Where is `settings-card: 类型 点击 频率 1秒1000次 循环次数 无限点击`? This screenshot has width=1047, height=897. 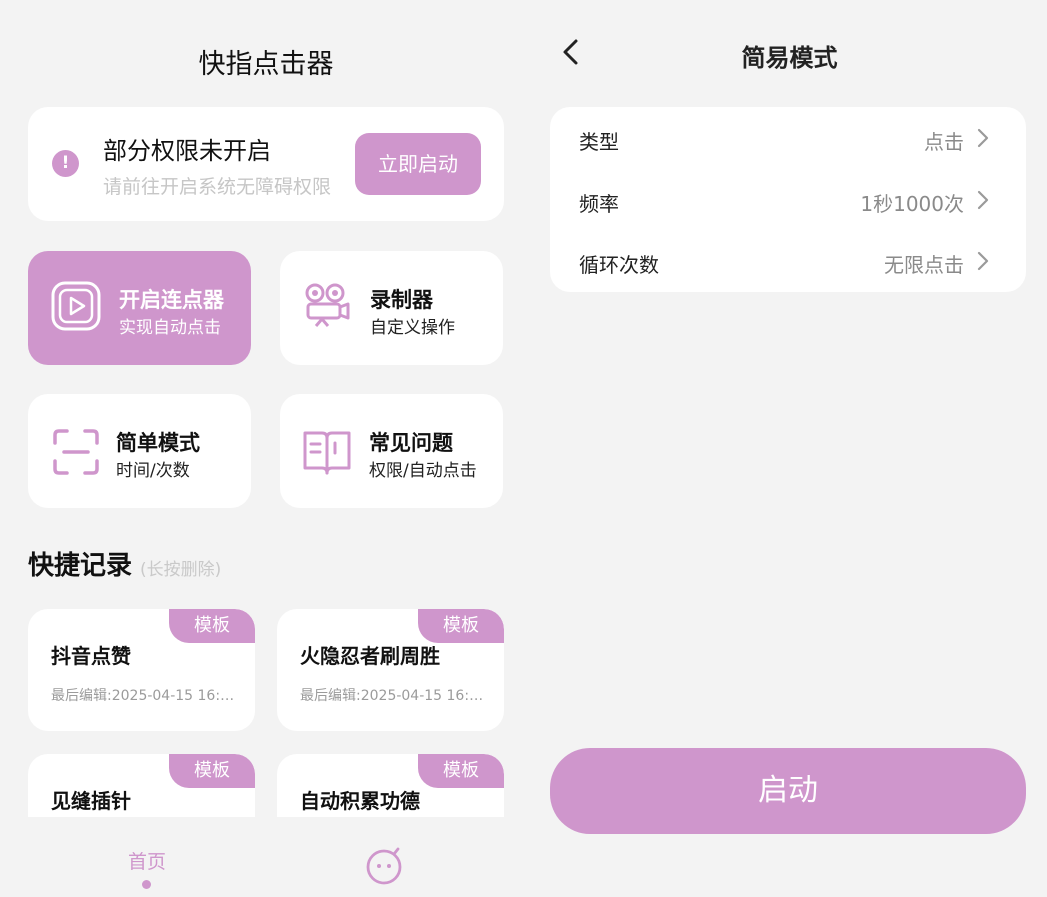
settings-card: 类型 点击 频率 1秒1000次 循环次数 无限点击 is located at coordinates (788, 199).